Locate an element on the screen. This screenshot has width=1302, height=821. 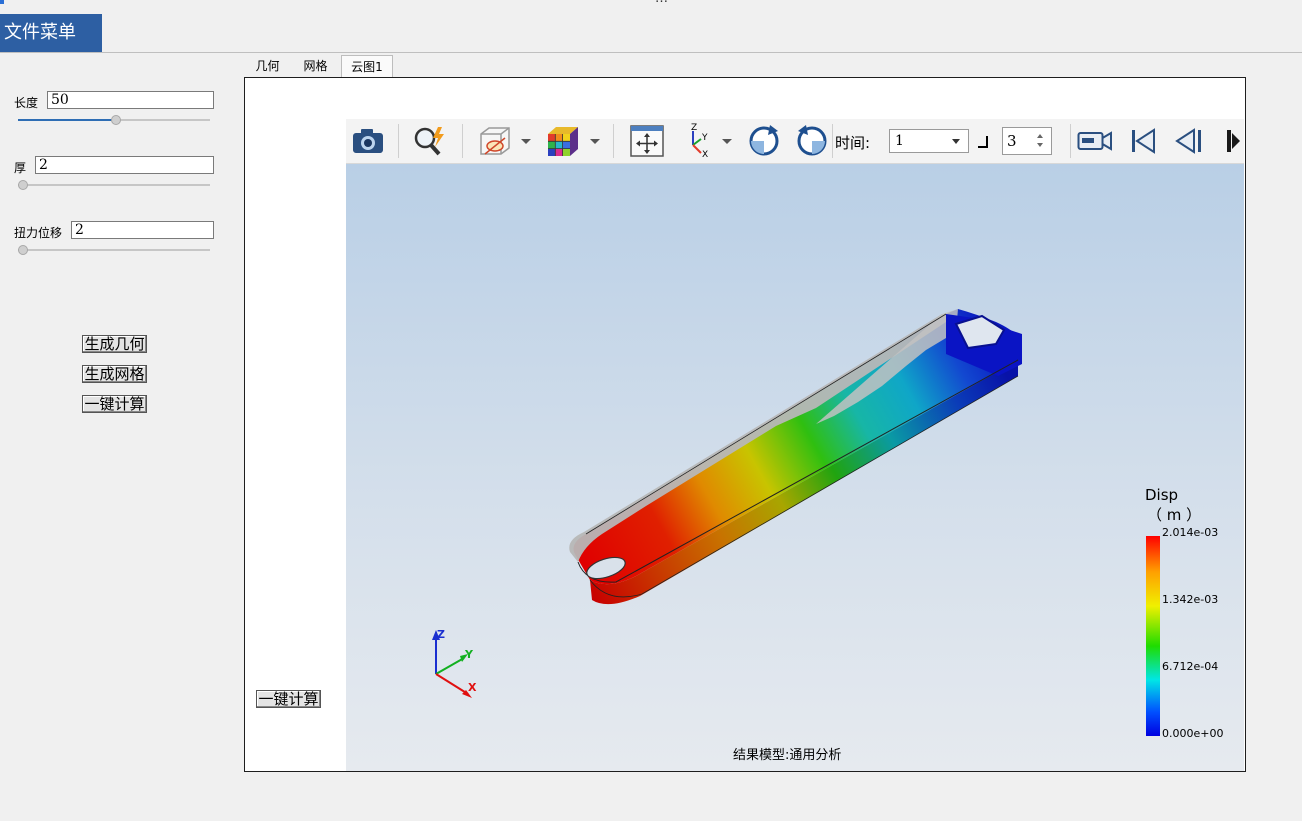
legend-value-3: 6.712e-04 is located at coordinates (1190, 666).